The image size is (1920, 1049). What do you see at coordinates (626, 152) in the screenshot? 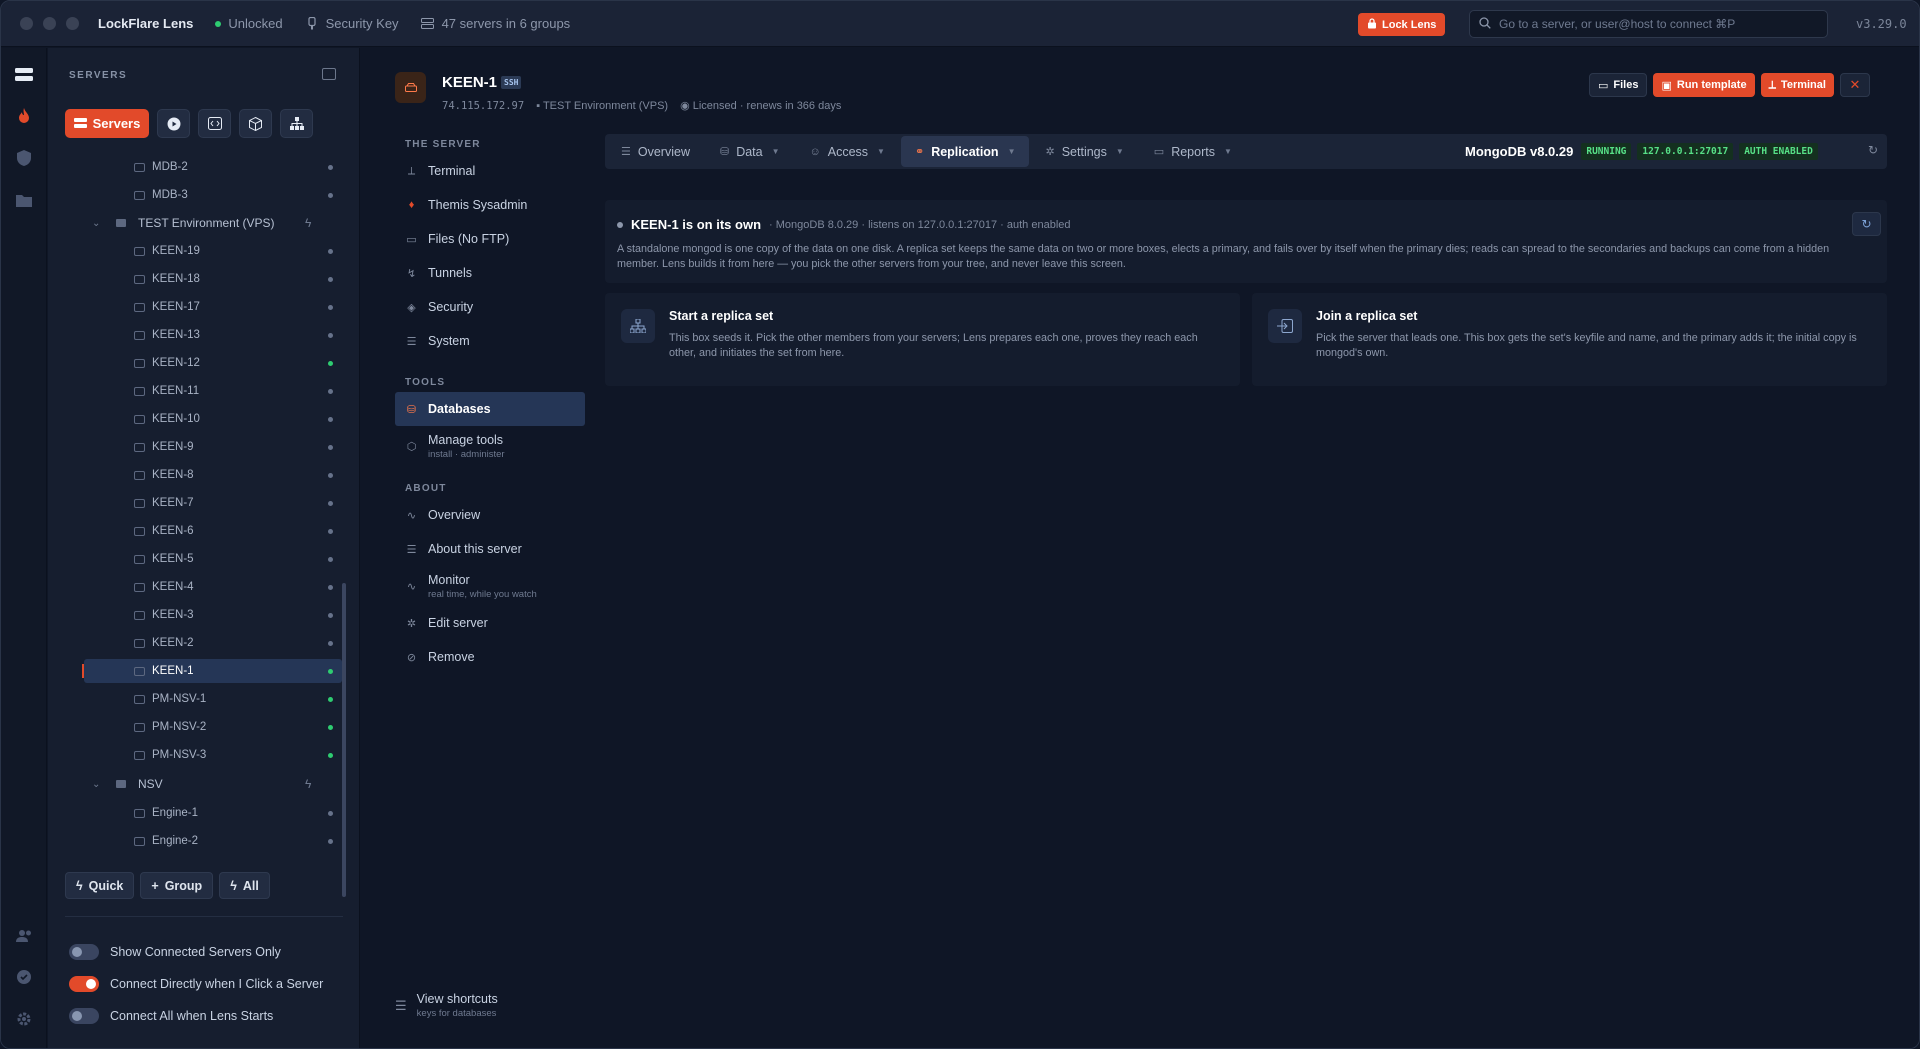
I see `list-icon: ☰` at bounding box center [626, 152].